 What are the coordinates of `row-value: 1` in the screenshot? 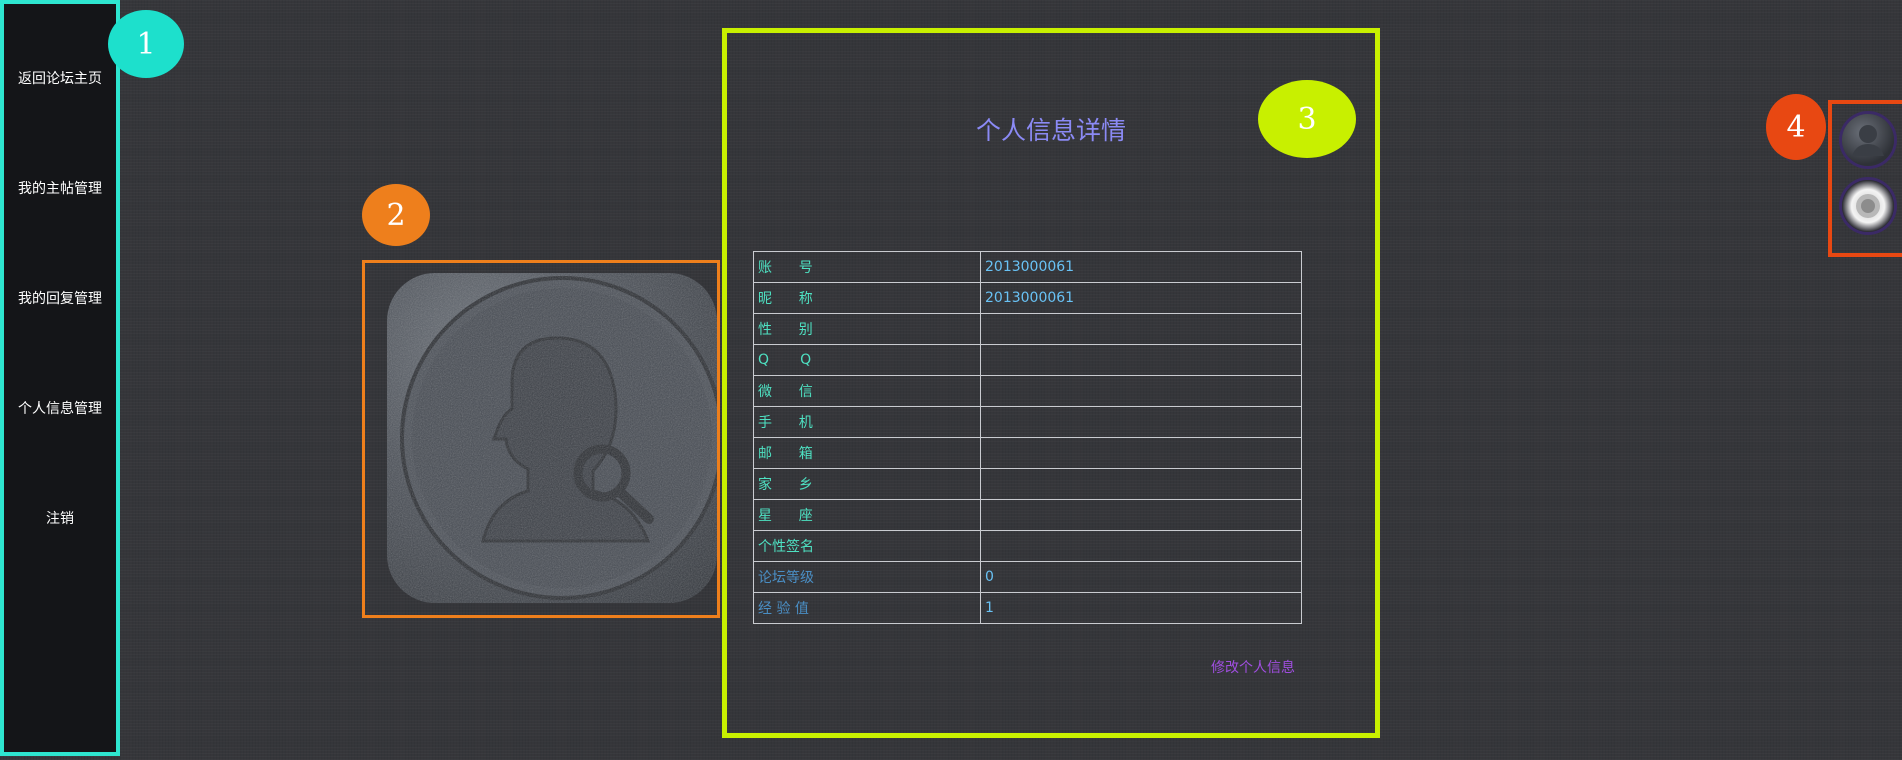 It's located at (1141, 608).